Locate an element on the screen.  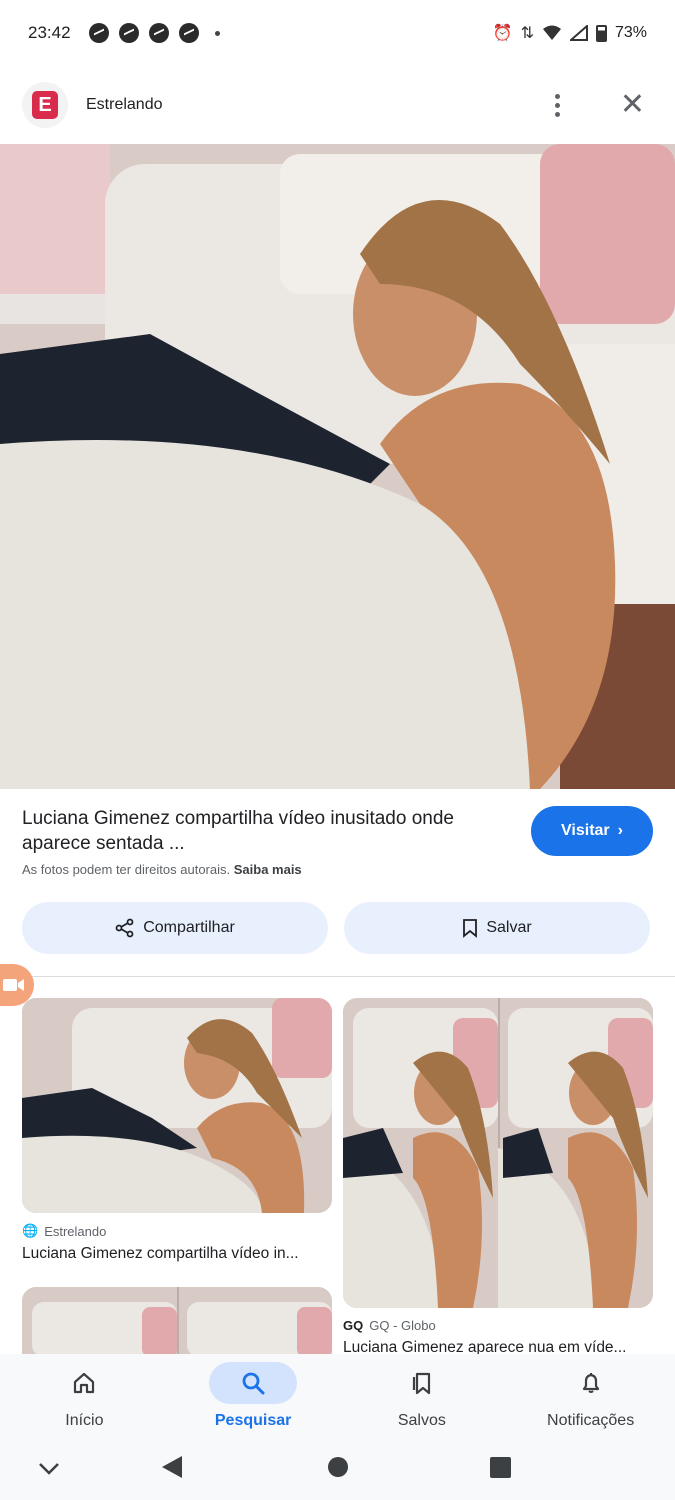
gq-logo-icon: GQ is located at coordinates (353, 1325).